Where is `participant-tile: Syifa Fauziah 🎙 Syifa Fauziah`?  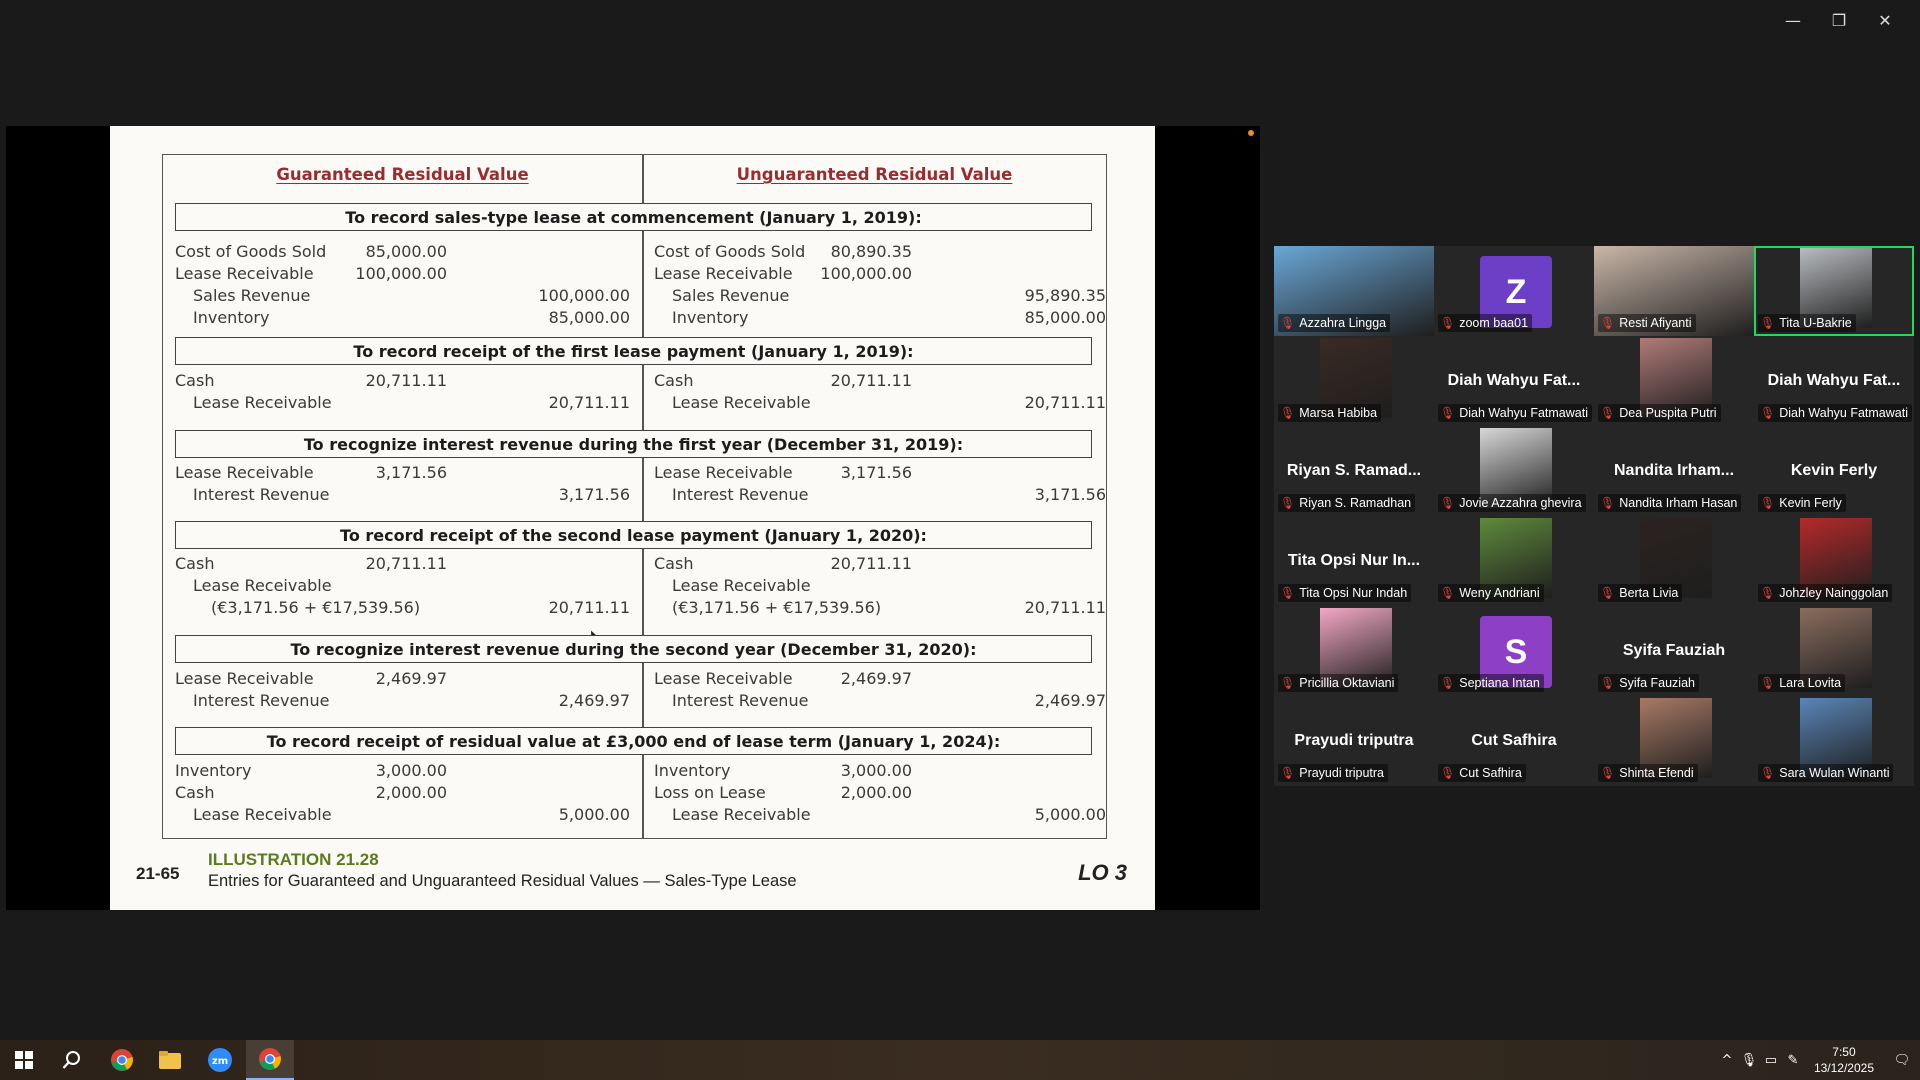
participant-tile: Syifa Fauziah 🎙 Syifa Fauziah is located at coordinates (1674, 651).